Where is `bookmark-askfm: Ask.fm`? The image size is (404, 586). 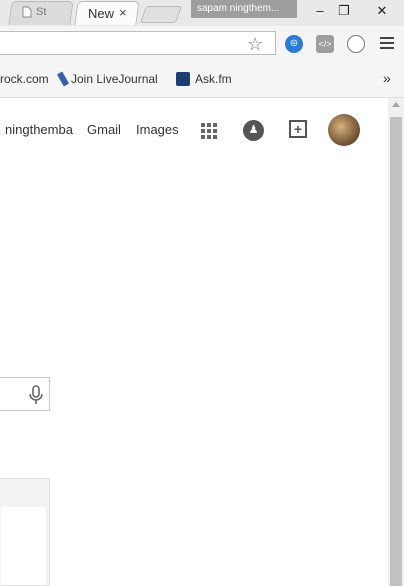
bookmark-askfm: Ask.fm is located at coordinates (204, 79).